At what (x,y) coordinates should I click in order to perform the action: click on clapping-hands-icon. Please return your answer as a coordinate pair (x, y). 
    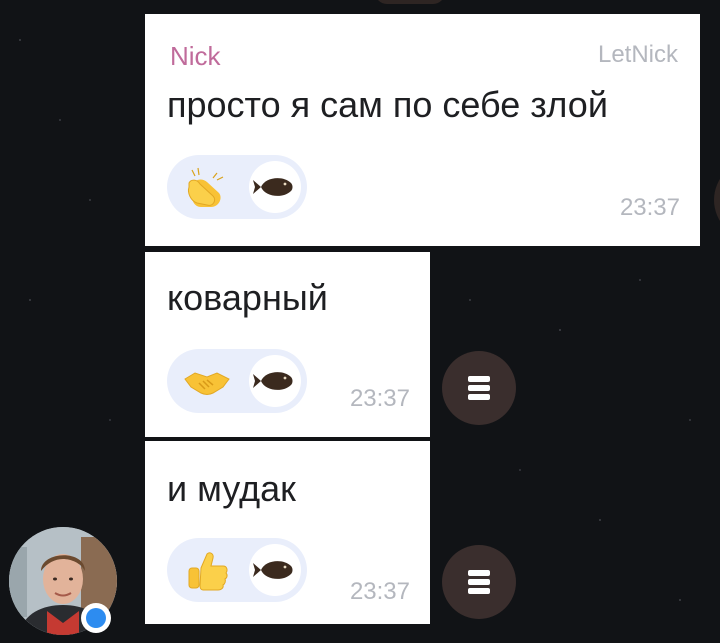
    Looking at the image, I should click on (206, 187).